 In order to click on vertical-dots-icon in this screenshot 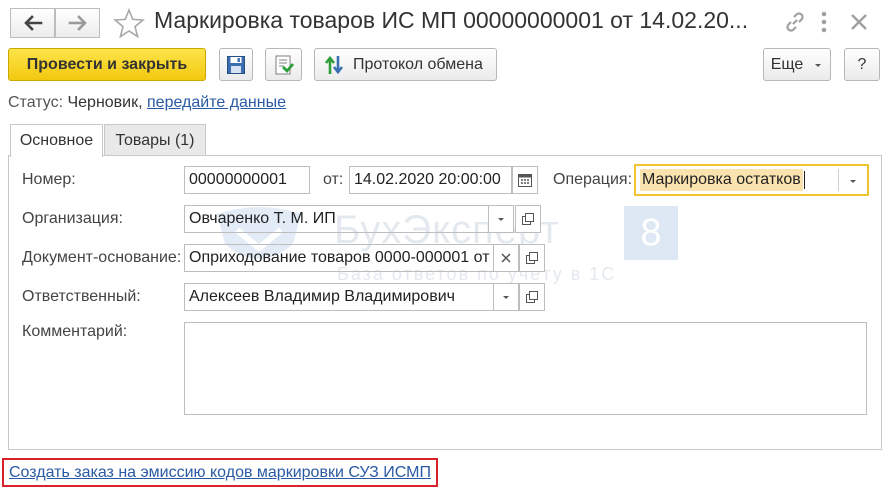, I will do `click(824, 22)`.